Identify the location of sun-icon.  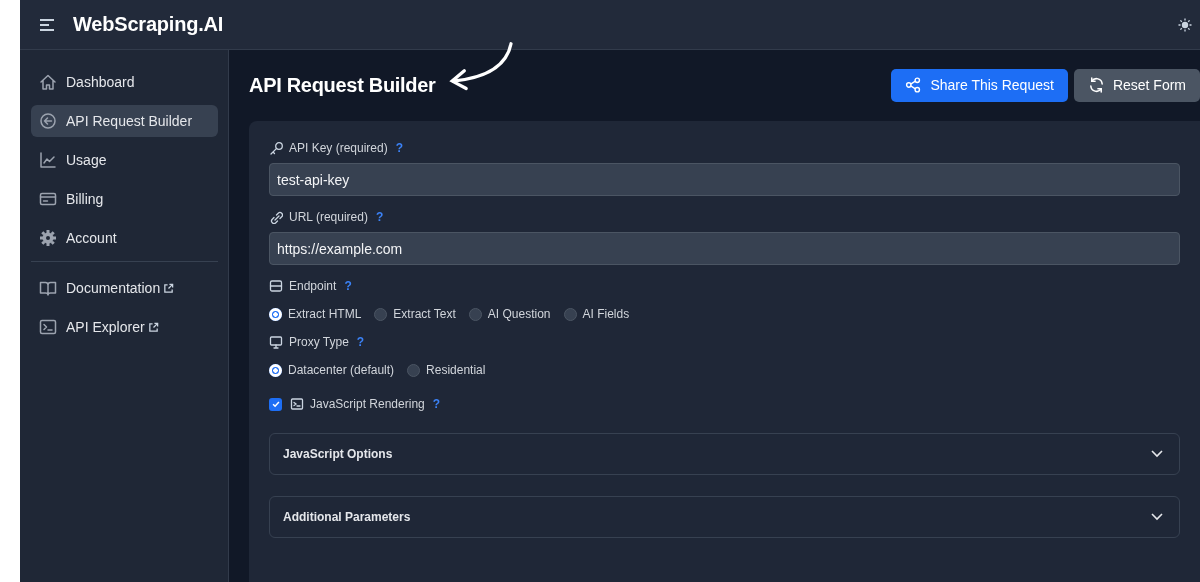
(1185, 24).